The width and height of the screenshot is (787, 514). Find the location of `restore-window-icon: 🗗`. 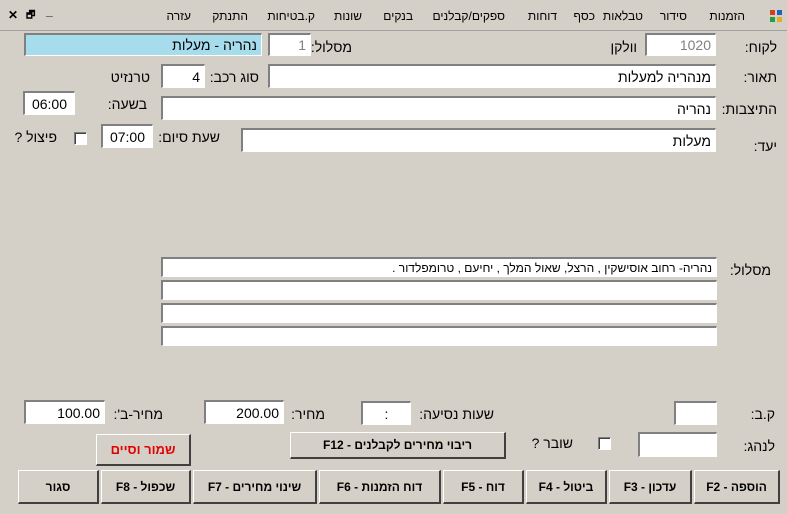

restore-window-icon: 🗗 is located at coordinates (30, 16).